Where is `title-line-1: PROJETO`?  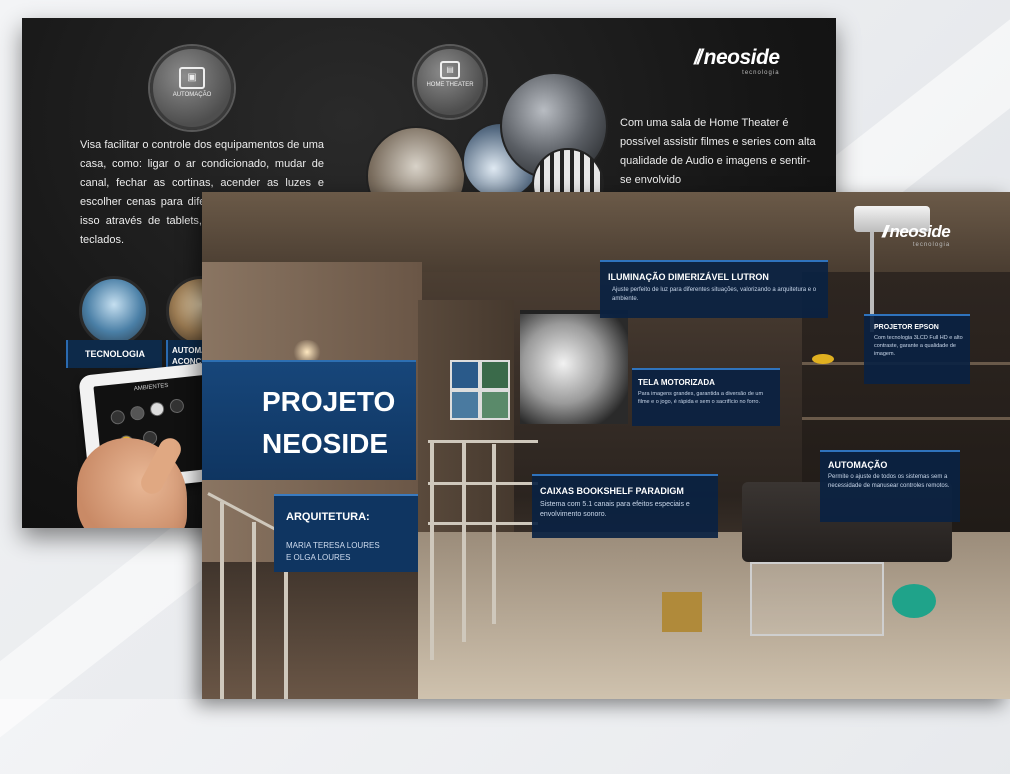
title-line-1: PROJETO is located at coordinates (329, 401).